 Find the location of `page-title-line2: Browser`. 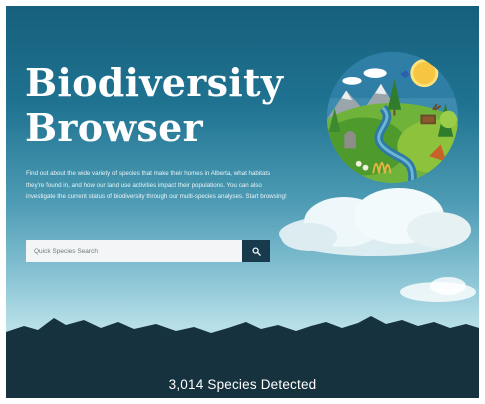

page-title-line2: Browser is located at coordinates (114, 127).